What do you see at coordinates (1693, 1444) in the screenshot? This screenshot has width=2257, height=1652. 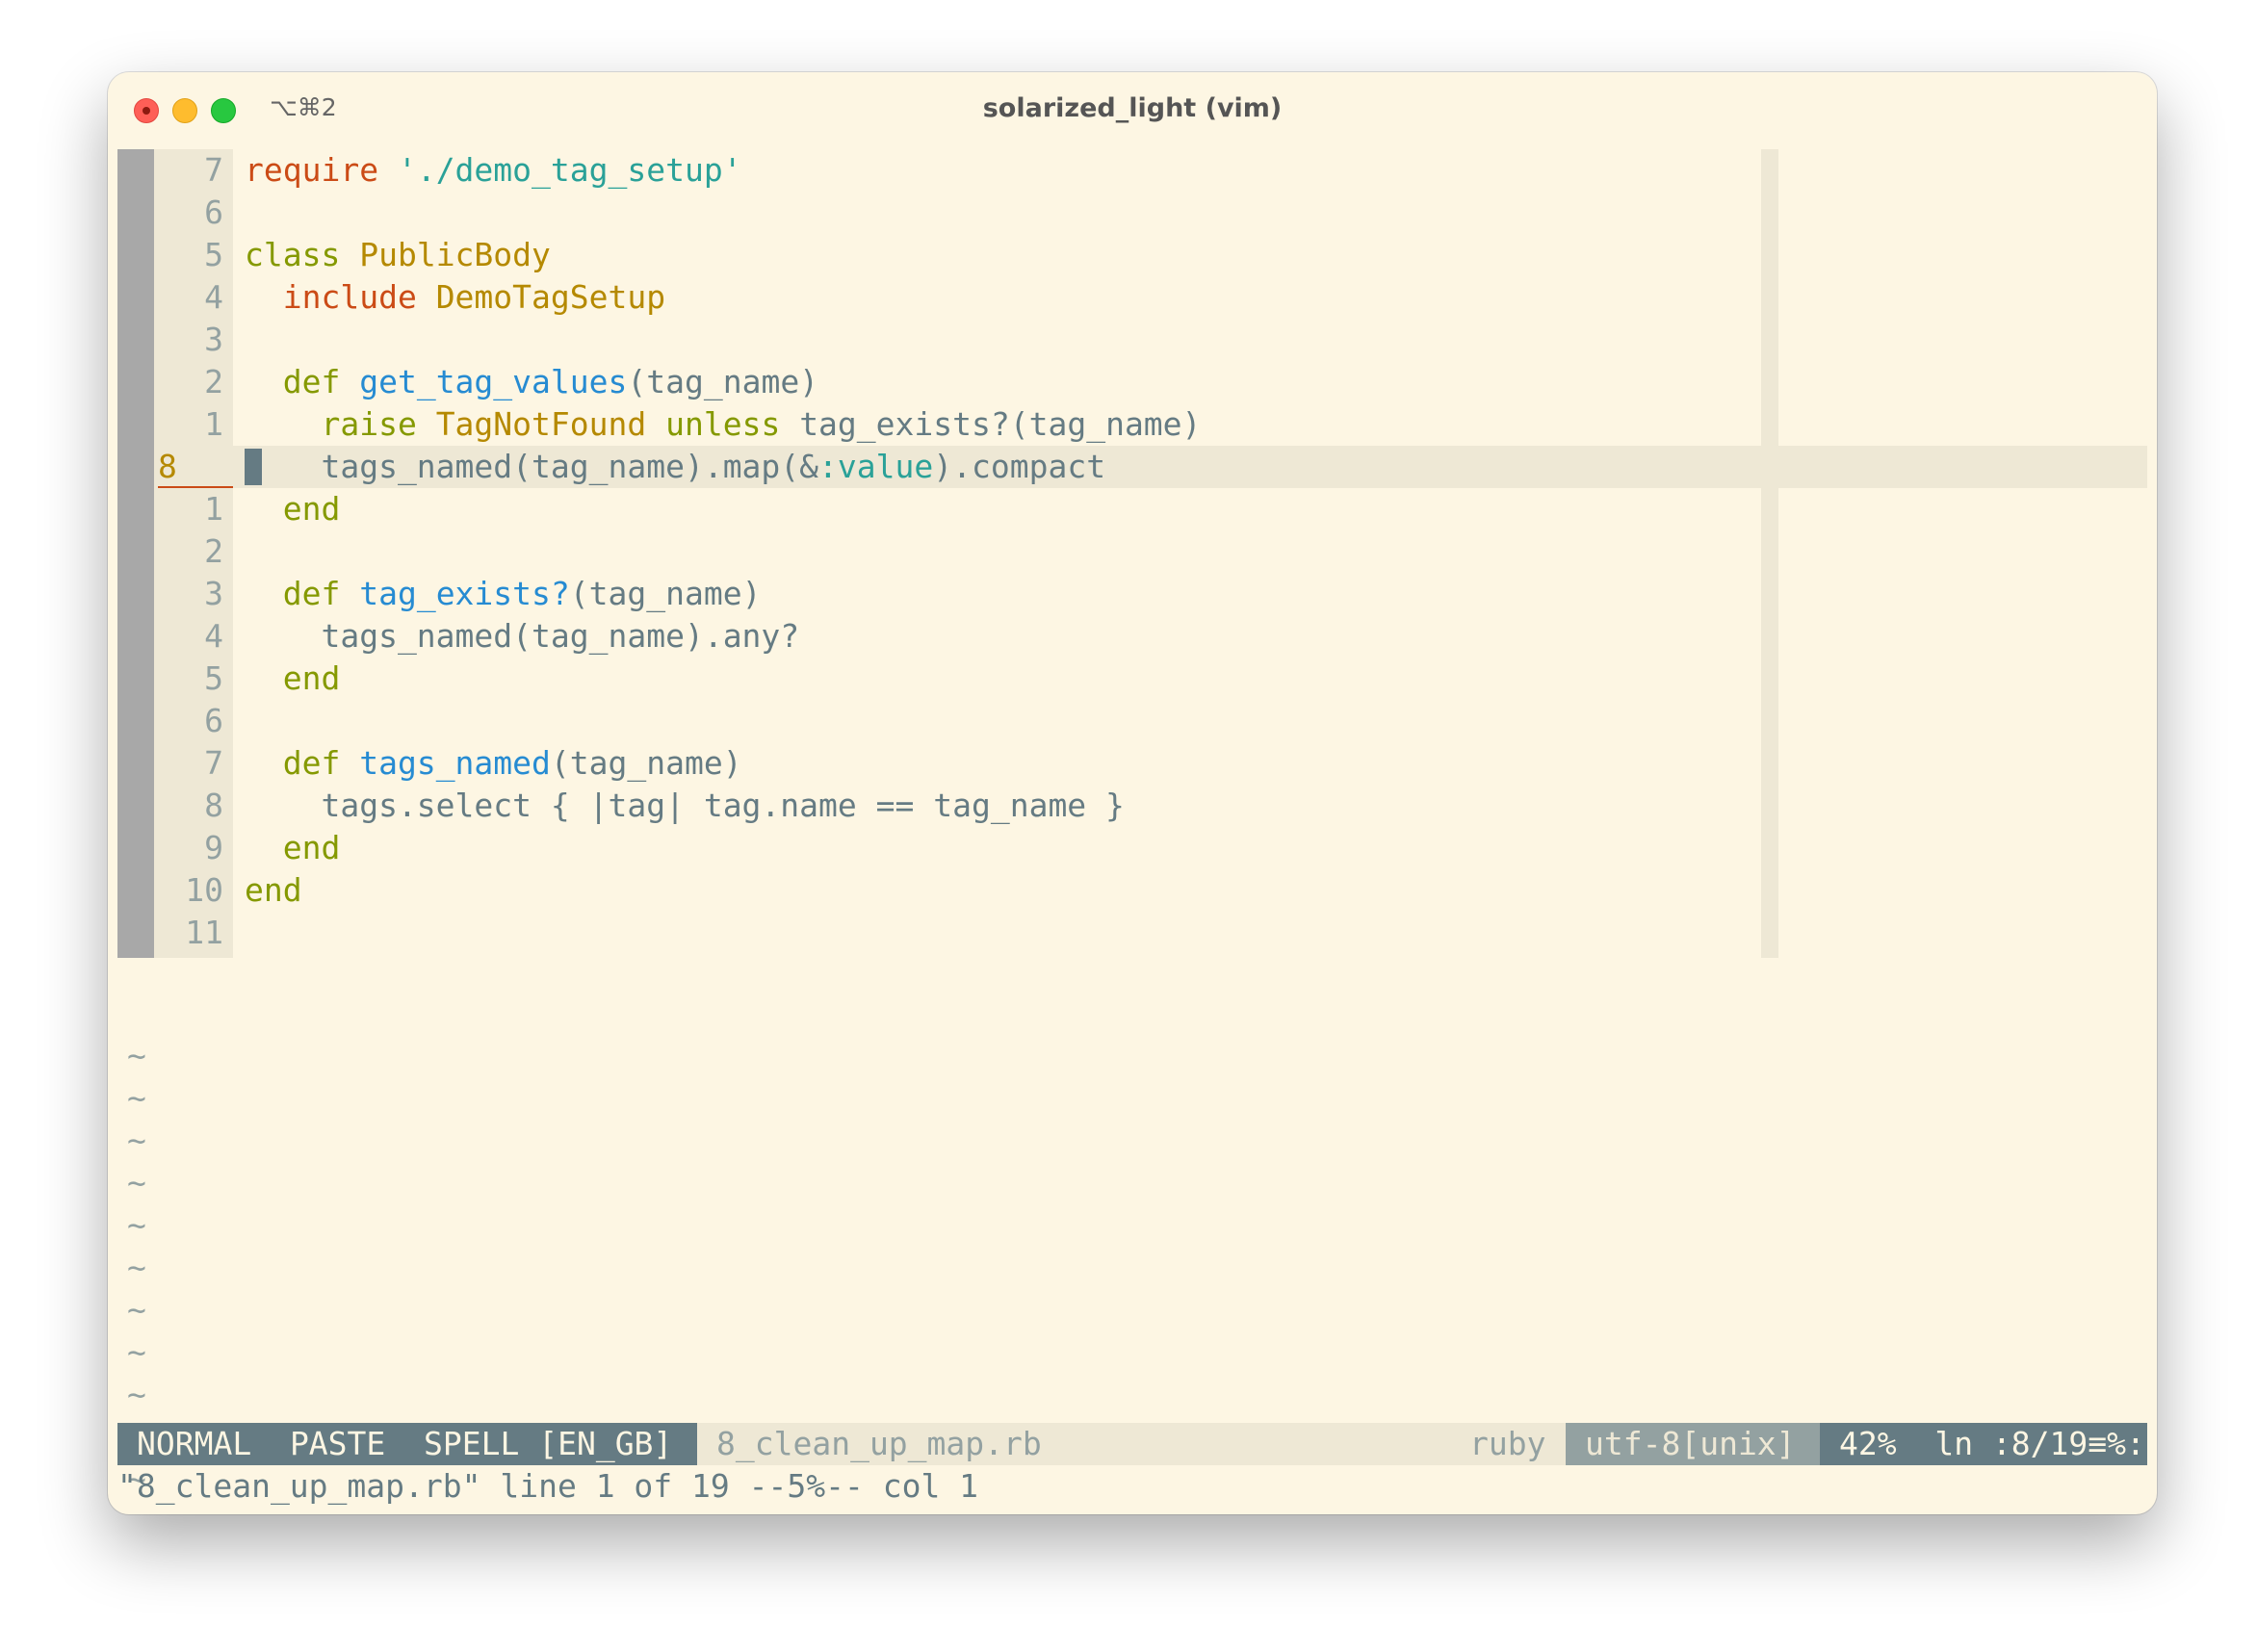 I see `status-encoding: utf-8[unix]` at bounding box center [1693, 1444].